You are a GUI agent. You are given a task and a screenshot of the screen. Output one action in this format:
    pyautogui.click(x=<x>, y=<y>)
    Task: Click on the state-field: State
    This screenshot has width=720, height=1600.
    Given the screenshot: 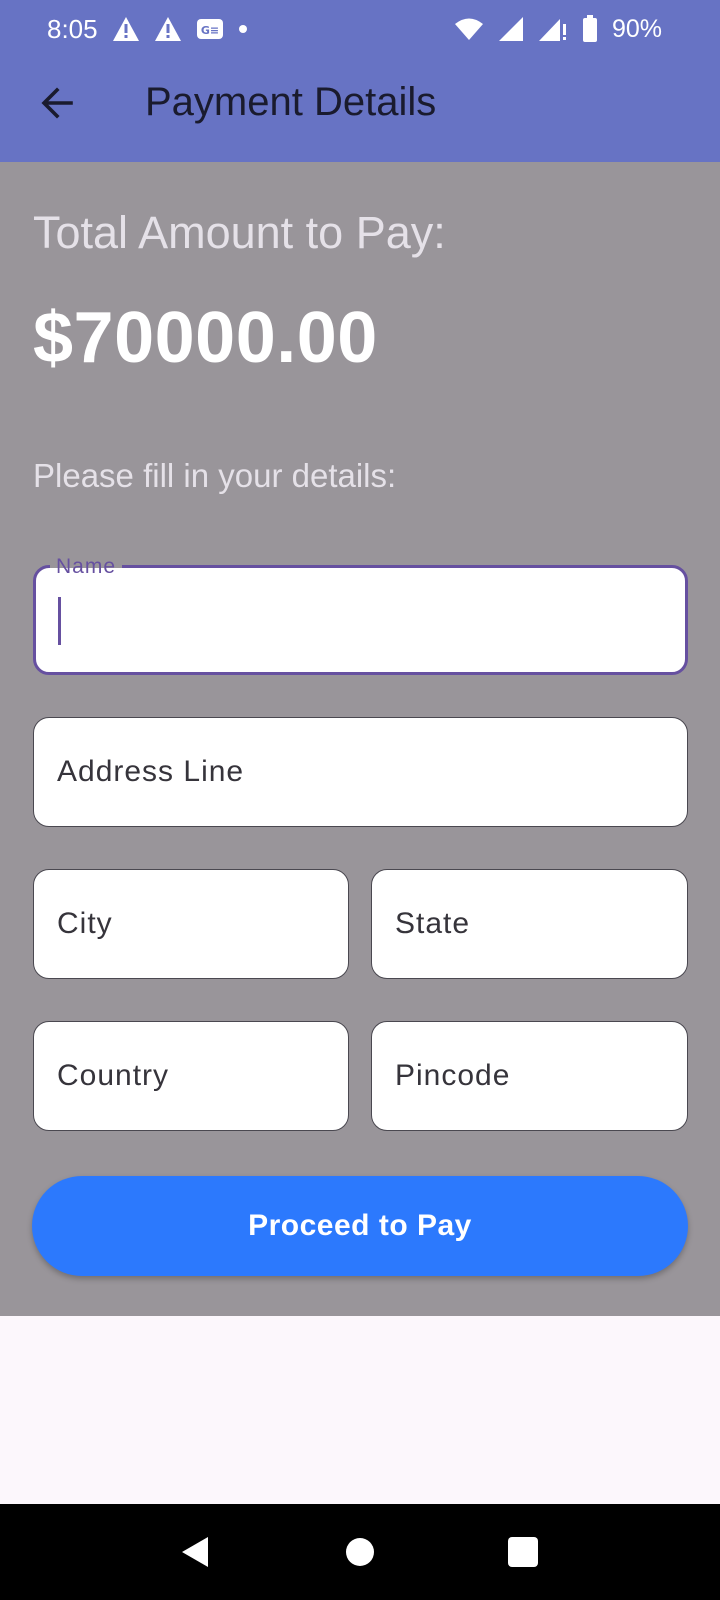 What is the action you would take?
    pyautogui.click(x=529, y=924)
    